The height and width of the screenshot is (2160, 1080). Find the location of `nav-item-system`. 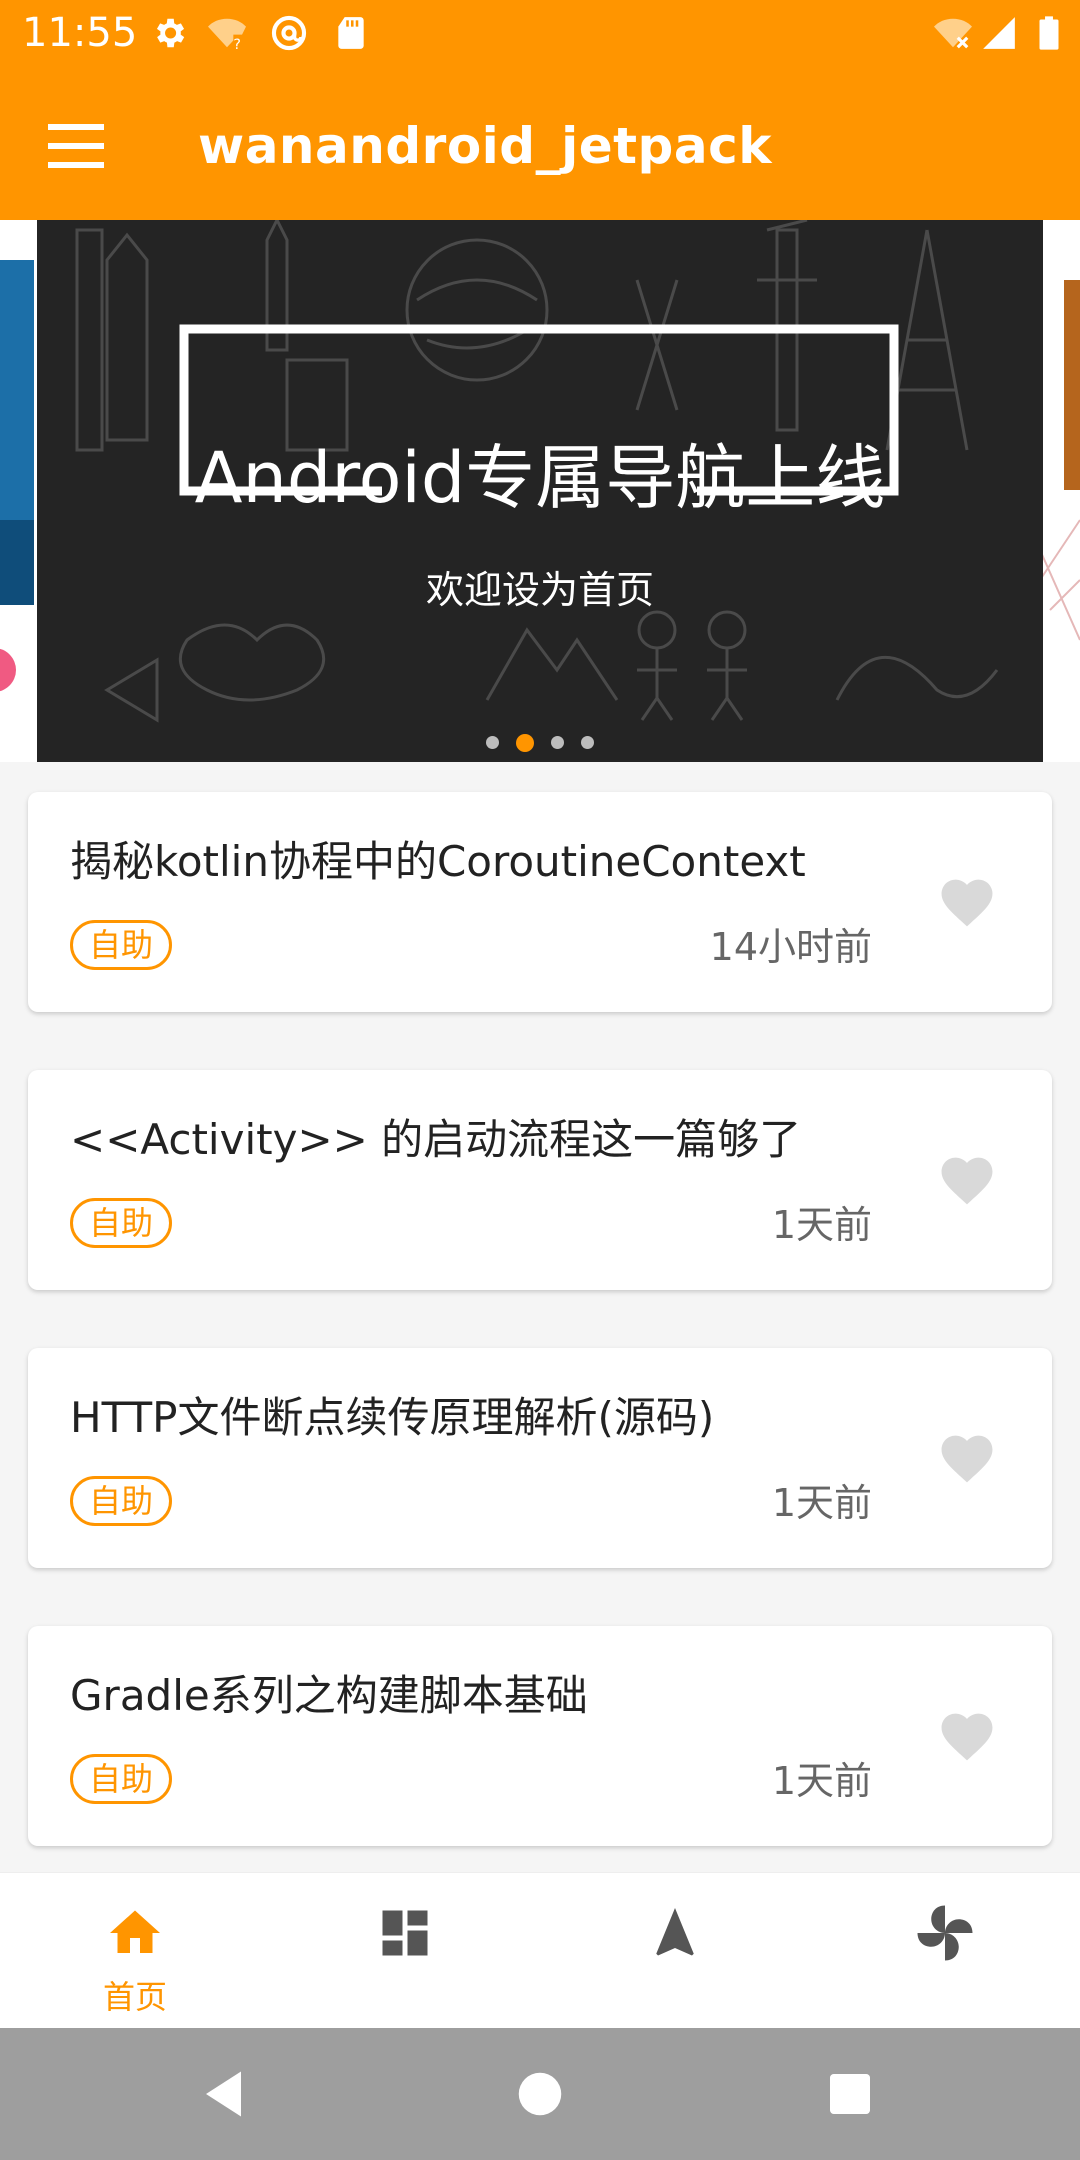

nav-item-system is located at coordinates (405, 1951).